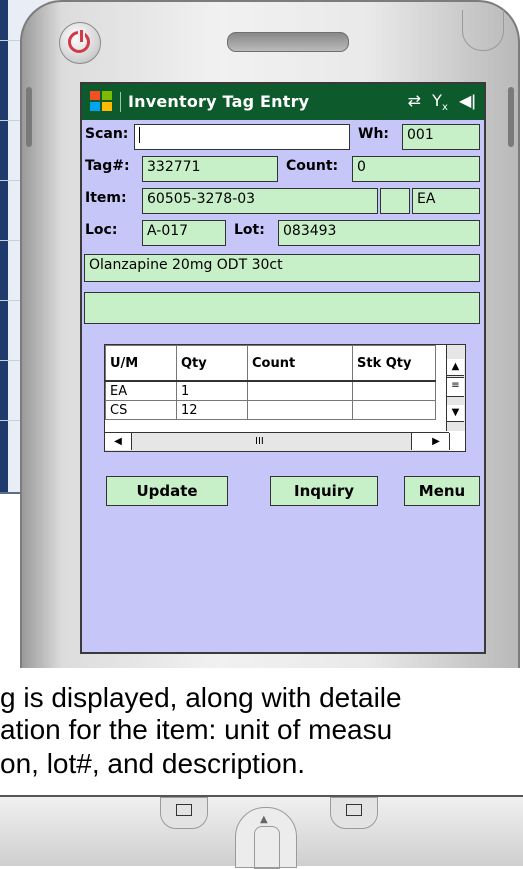  Describe the element at coordinates (139, 135) in the screenshot. I see `text-cursor` at that location.